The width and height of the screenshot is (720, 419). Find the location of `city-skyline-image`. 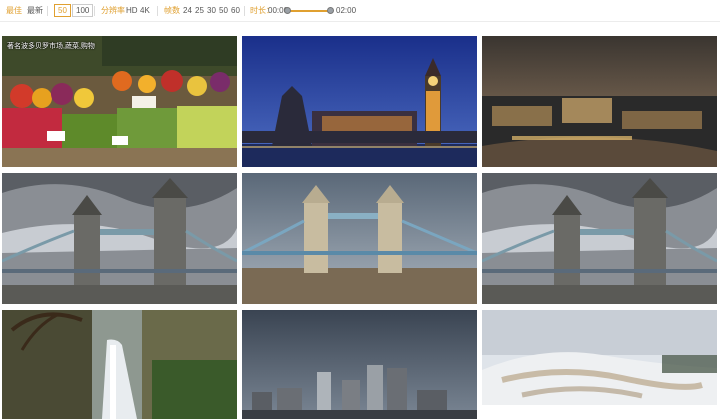

city-skyline-image is located at coordinates (359, 364).